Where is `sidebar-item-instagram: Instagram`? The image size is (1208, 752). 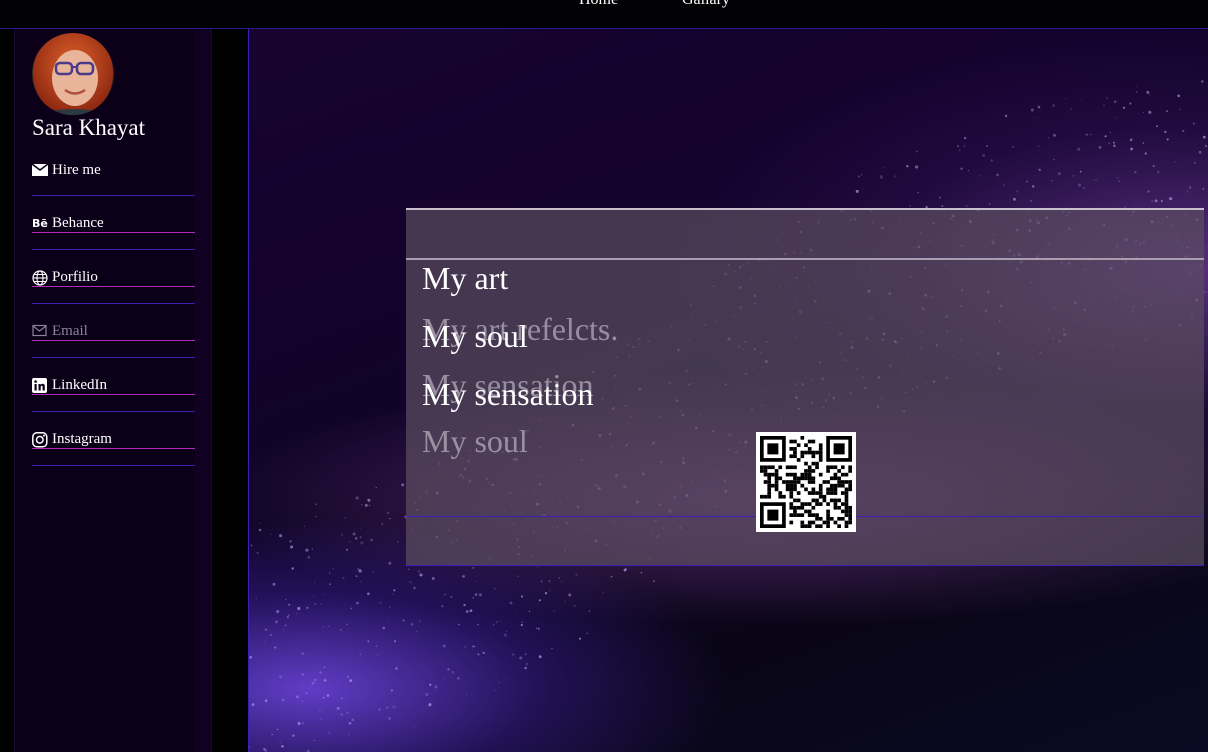 sidebar-item-instagram: Instagram is located at coordinates (113, 437).